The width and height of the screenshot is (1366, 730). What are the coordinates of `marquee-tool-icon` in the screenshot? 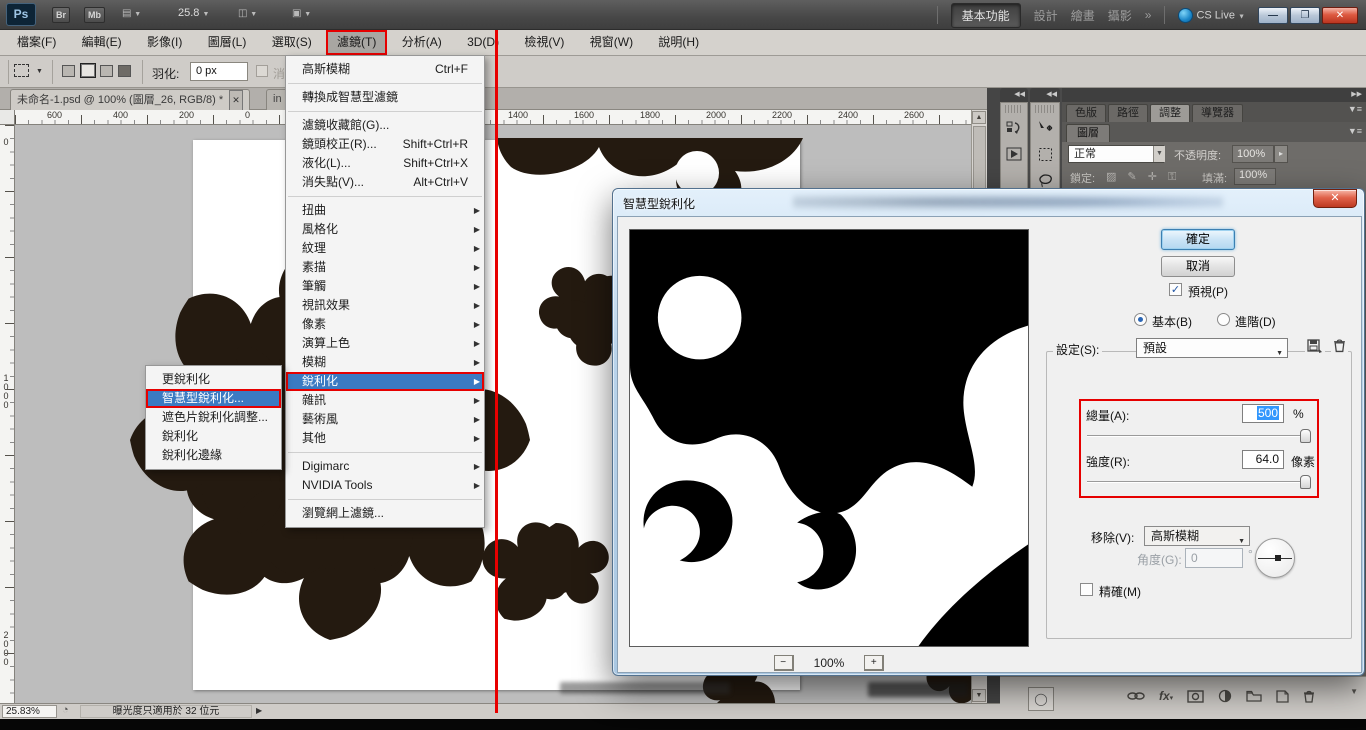 It's located at (1045, 154).